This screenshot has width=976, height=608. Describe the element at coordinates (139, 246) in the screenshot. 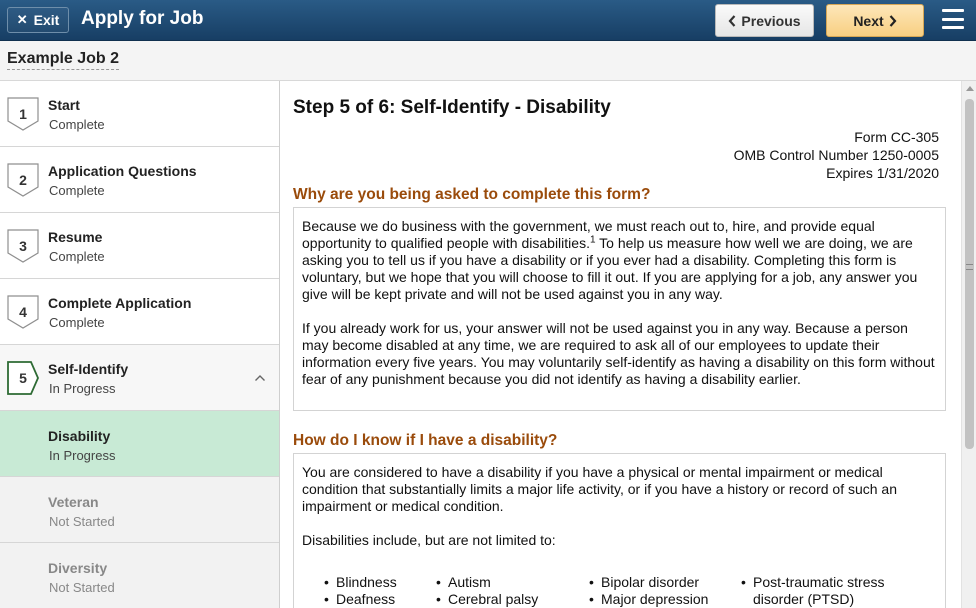

I see `sidebar-step-resume: 3 Resume Complete` at that location.